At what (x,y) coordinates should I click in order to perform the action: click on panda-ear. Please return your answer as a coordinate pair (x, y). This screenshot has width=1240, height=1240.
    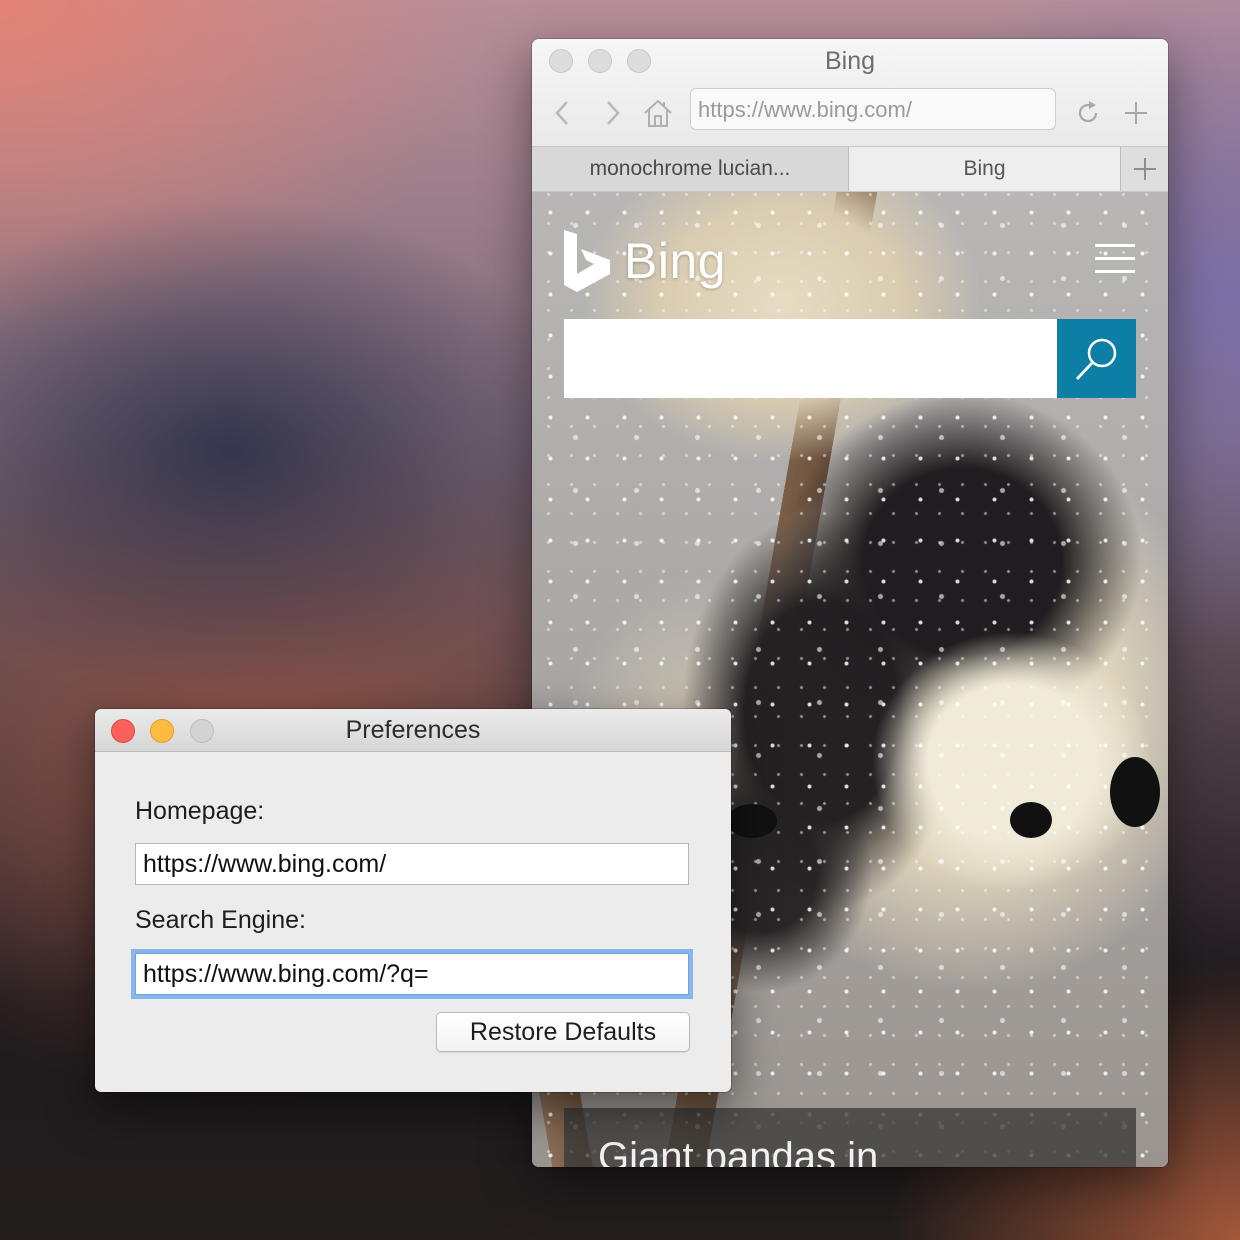
    Looking at the image, I should click on (1135, 792).